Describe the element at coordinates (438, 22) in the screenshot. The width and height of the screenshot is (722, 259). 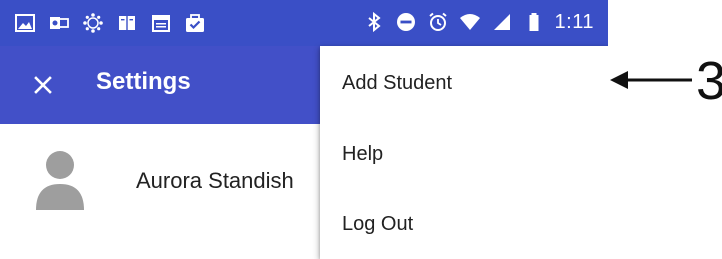
I see `alarm-icon` at that location.